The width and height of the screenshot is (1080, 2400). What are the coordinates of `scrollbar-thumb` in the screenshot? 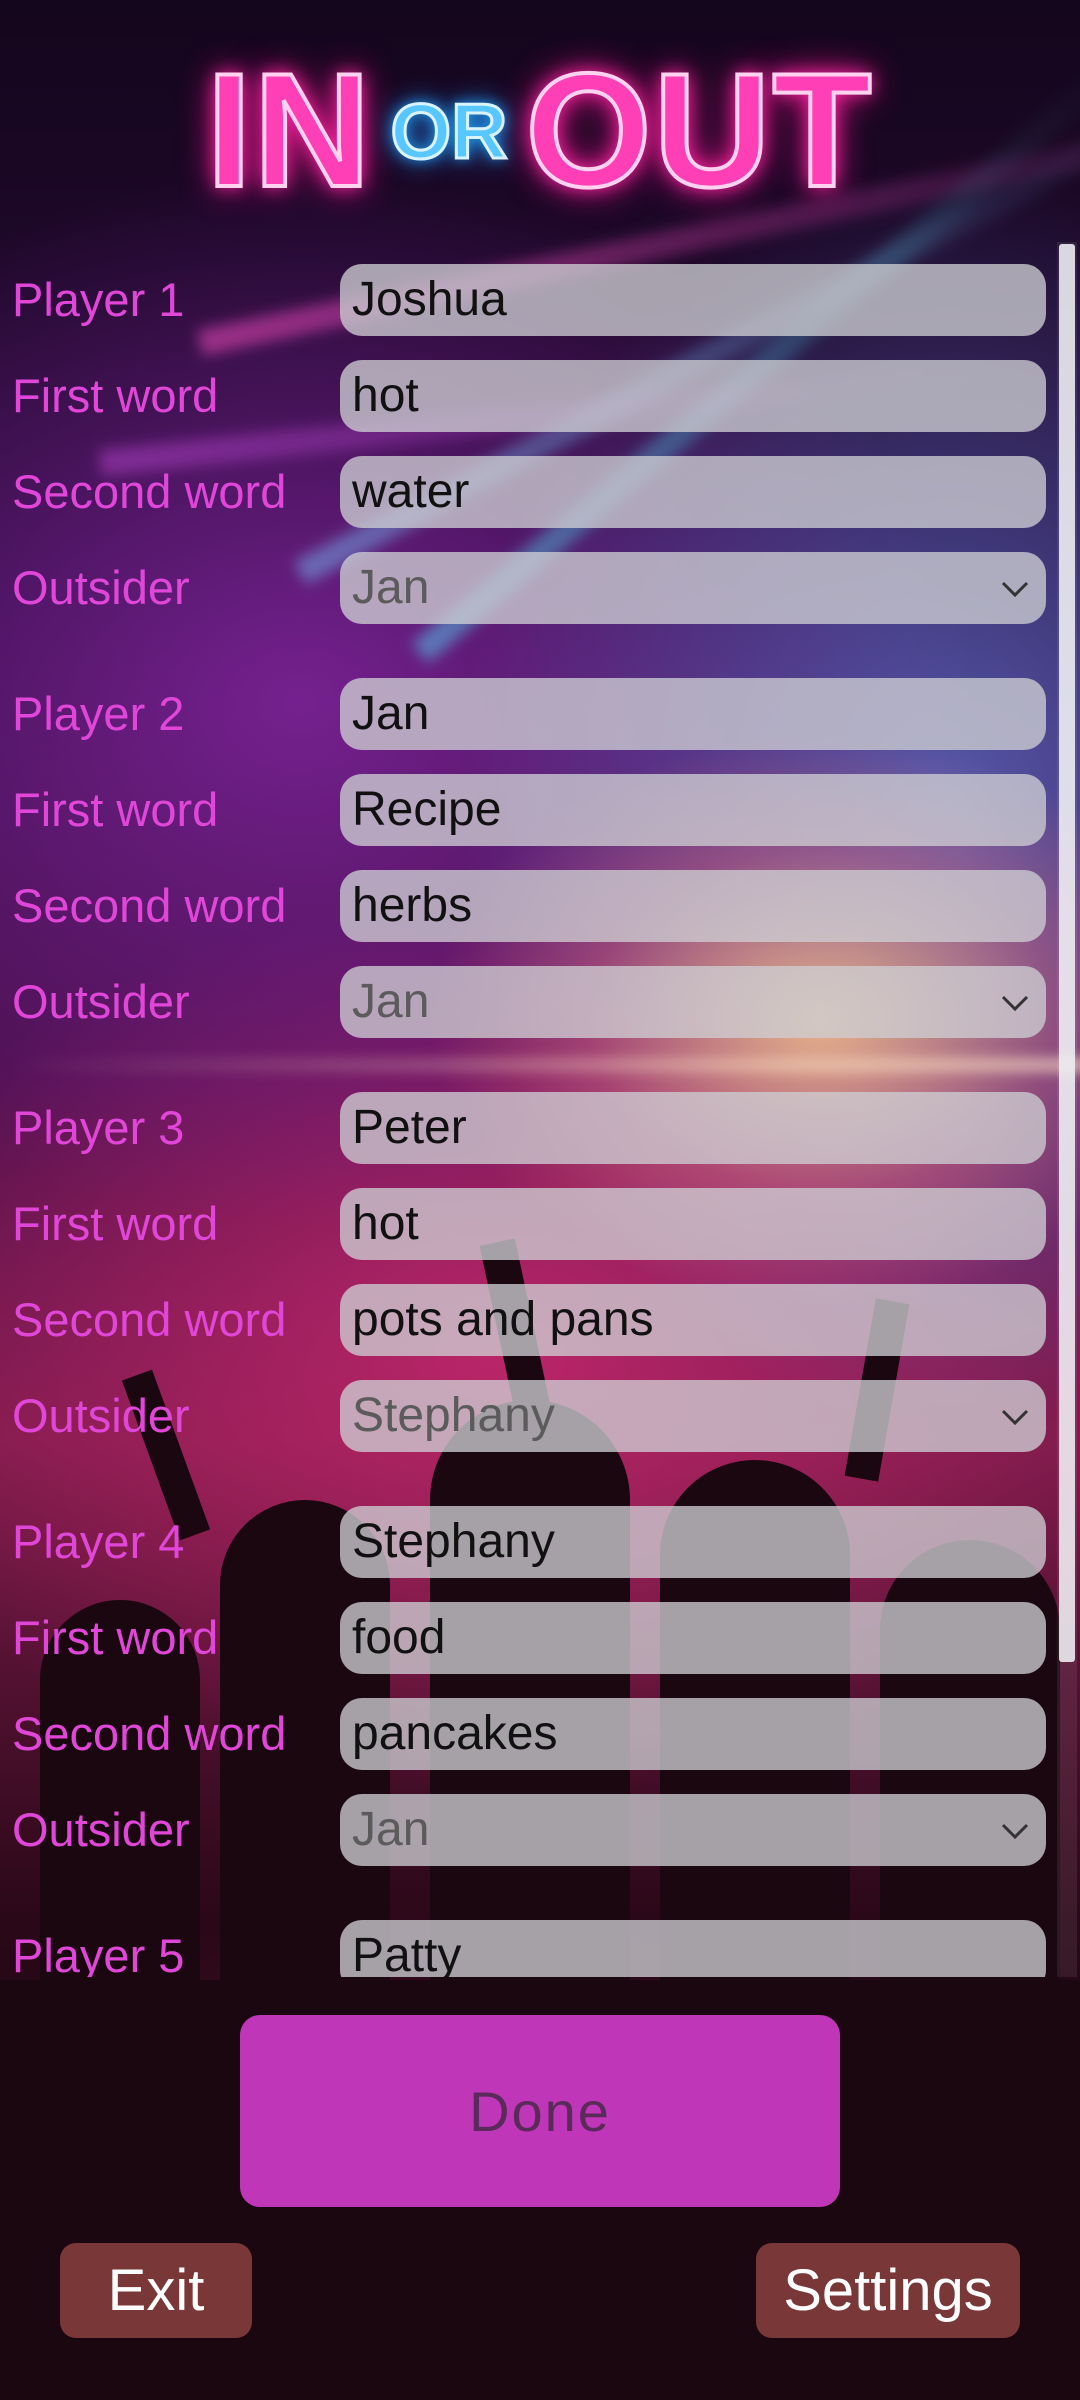 It's located at (1067, 953).